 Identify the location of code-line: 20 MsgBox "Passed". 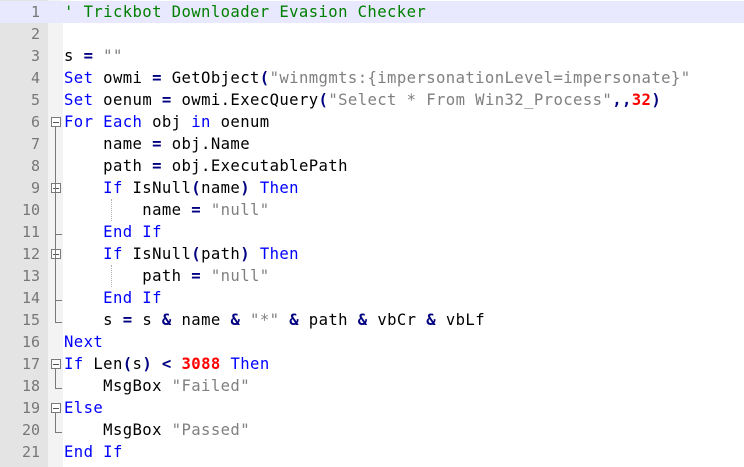
(372, 430).